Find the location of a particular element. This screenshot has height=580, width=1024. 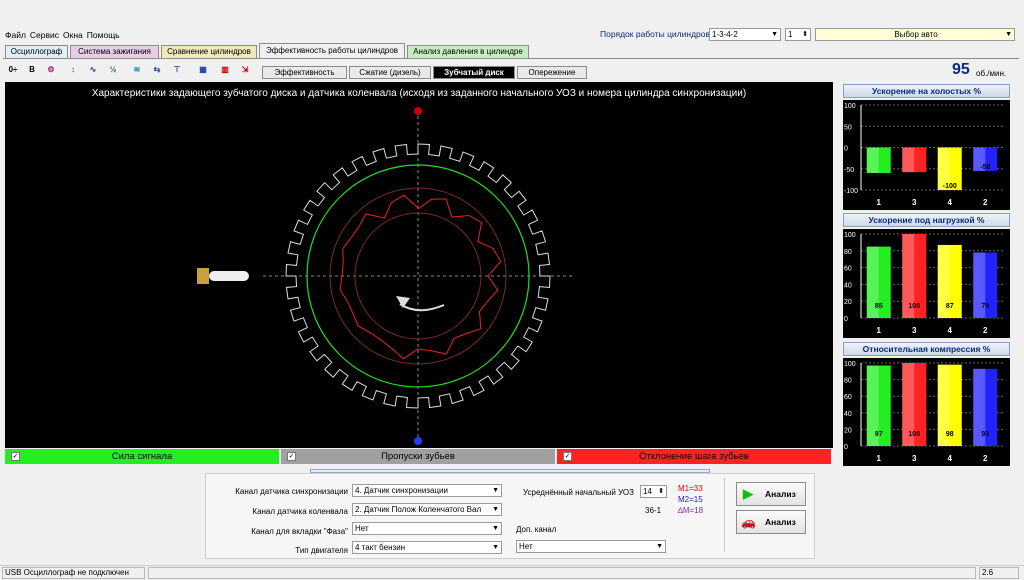

scale-icon: ↕ is located at coordinates (73, 70).